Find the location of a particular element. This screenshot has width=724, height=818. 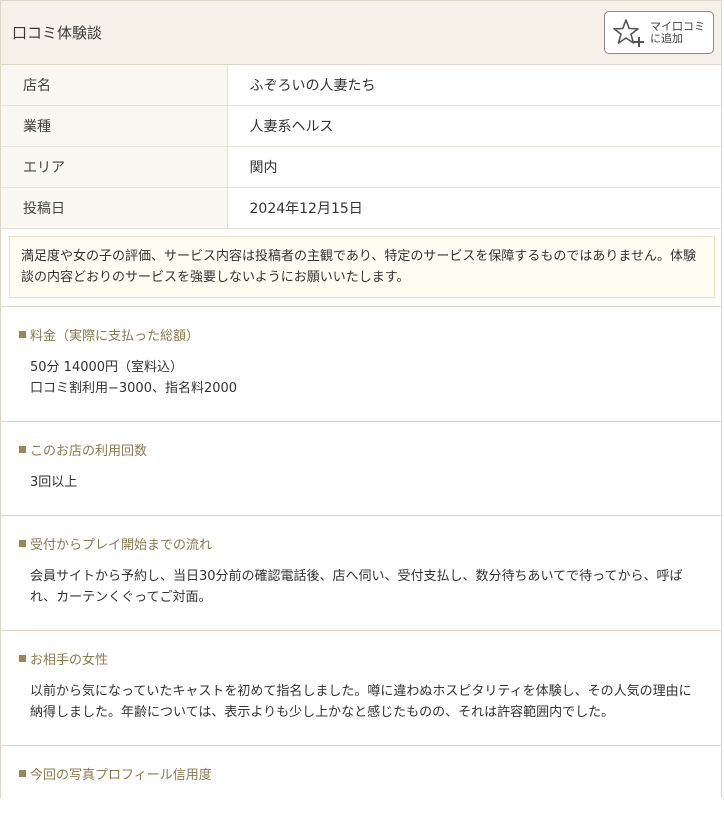

section-title: 料金（実際に支払った総額） is located at coordinates (360, 334).